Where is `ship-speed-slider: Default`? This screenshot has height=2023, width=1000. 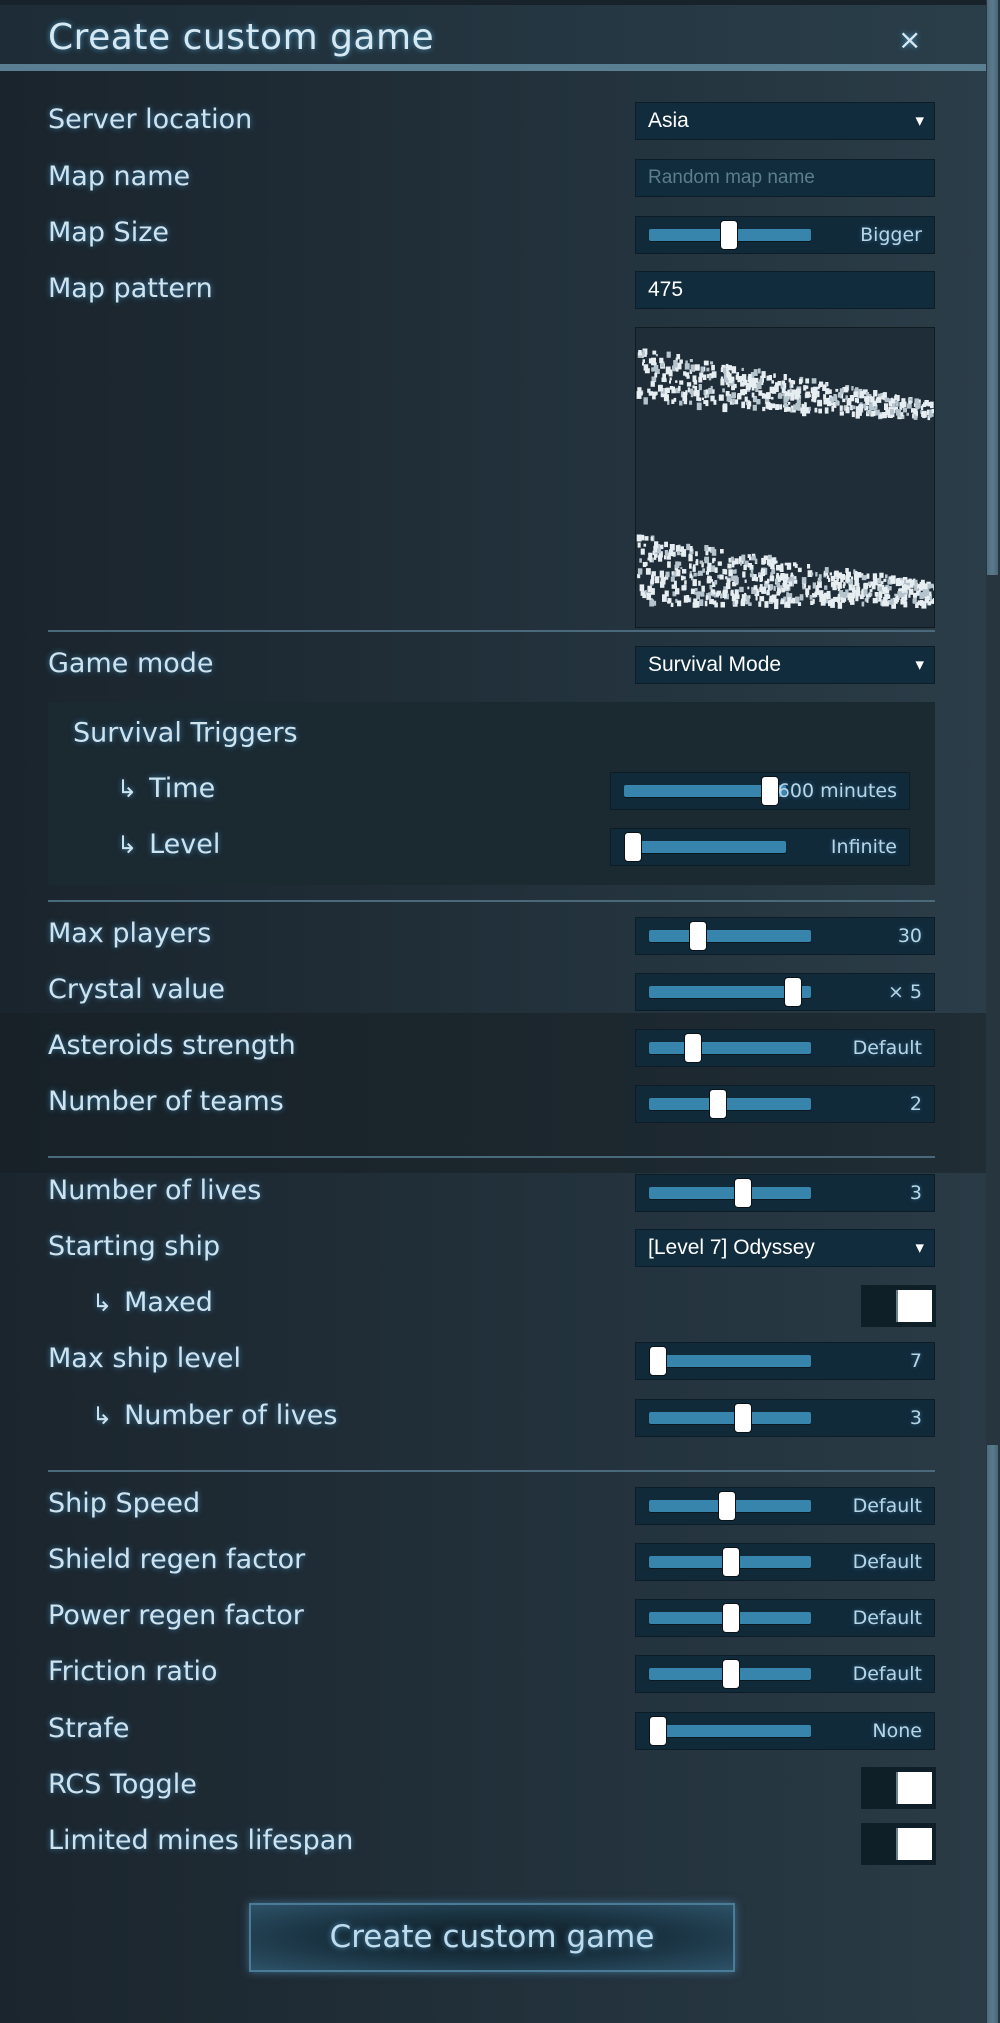
ship-speed-slider: Default is located at coordinates (785, 1506).